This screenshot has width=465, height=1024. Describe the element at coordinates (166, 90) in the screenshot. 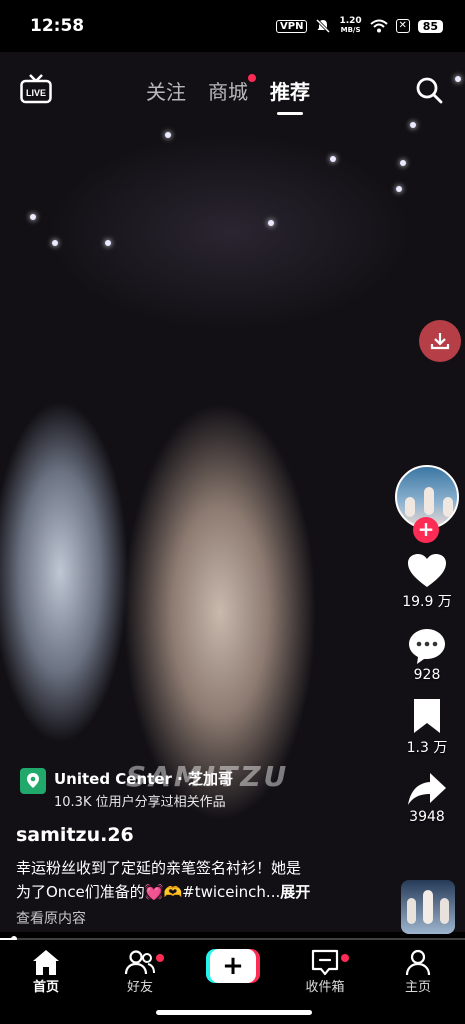

I see `tab-following: 关注` at that location.